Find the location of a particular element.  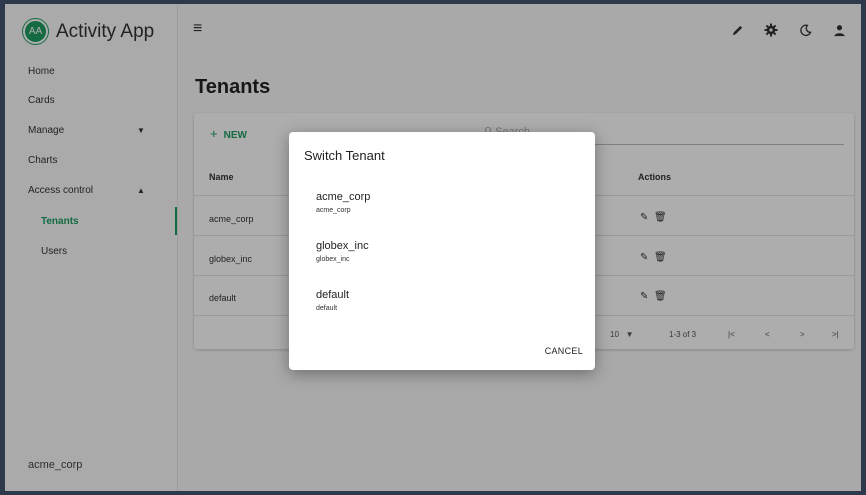

tenant-option-globex-inc: globex_inc globex_inc is located at coordinates (441, 251).